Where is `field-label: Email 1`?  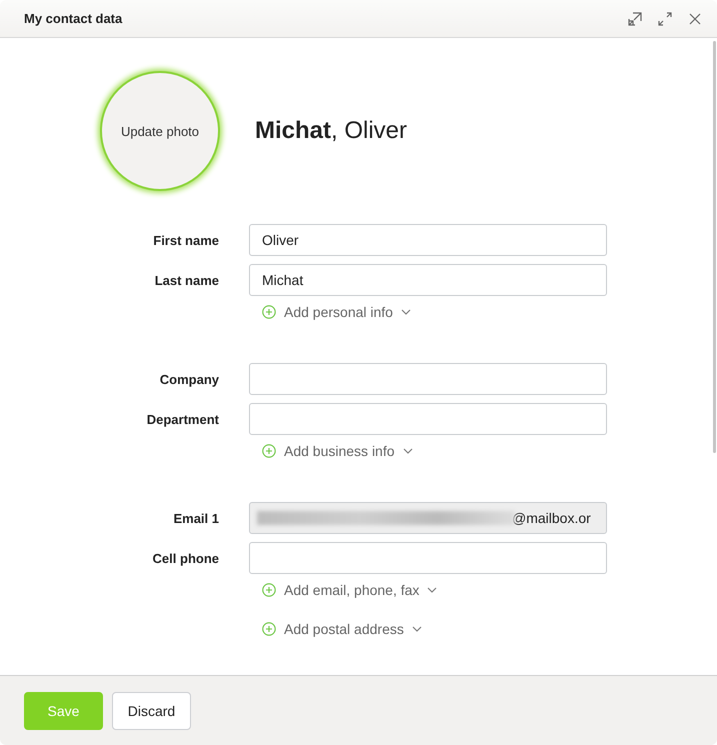
field-label: Email 1 is located at coordinates (195, 518).